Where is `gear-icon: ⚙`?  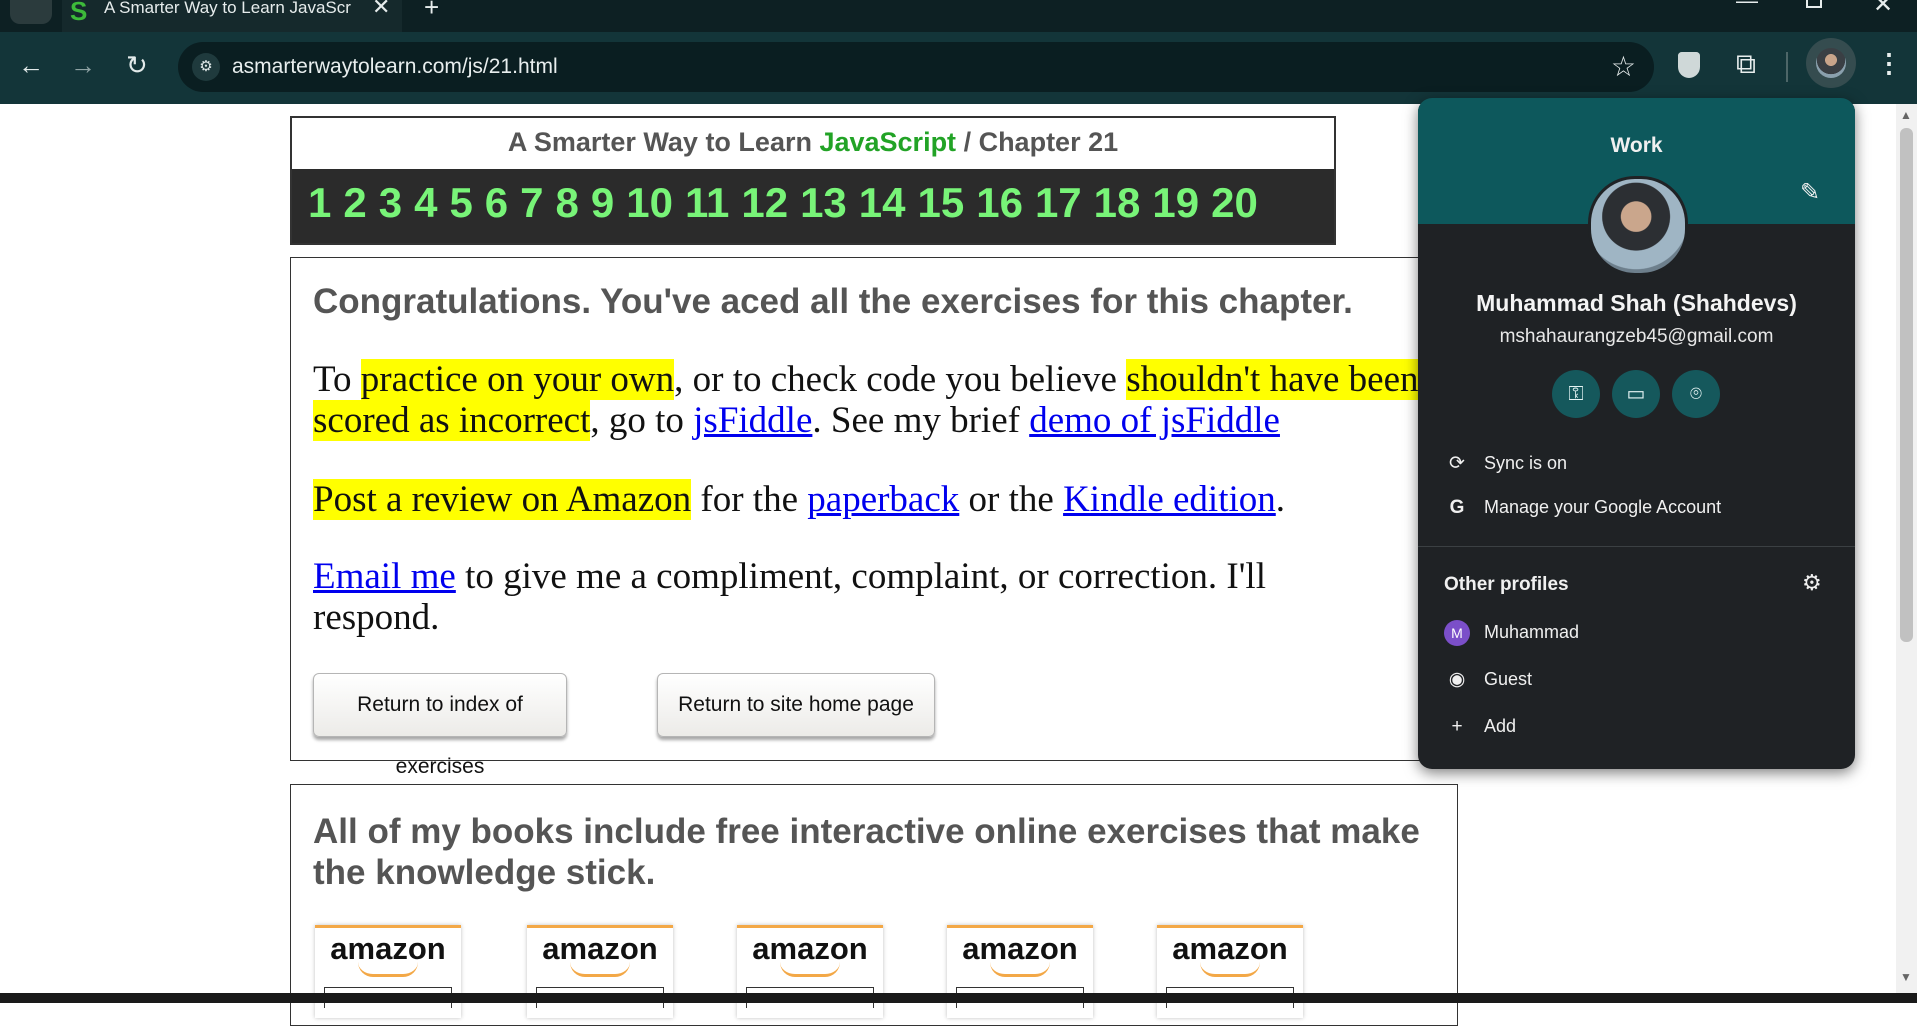
gear-icon: ⚙ is located at coordinates (1812, 583).